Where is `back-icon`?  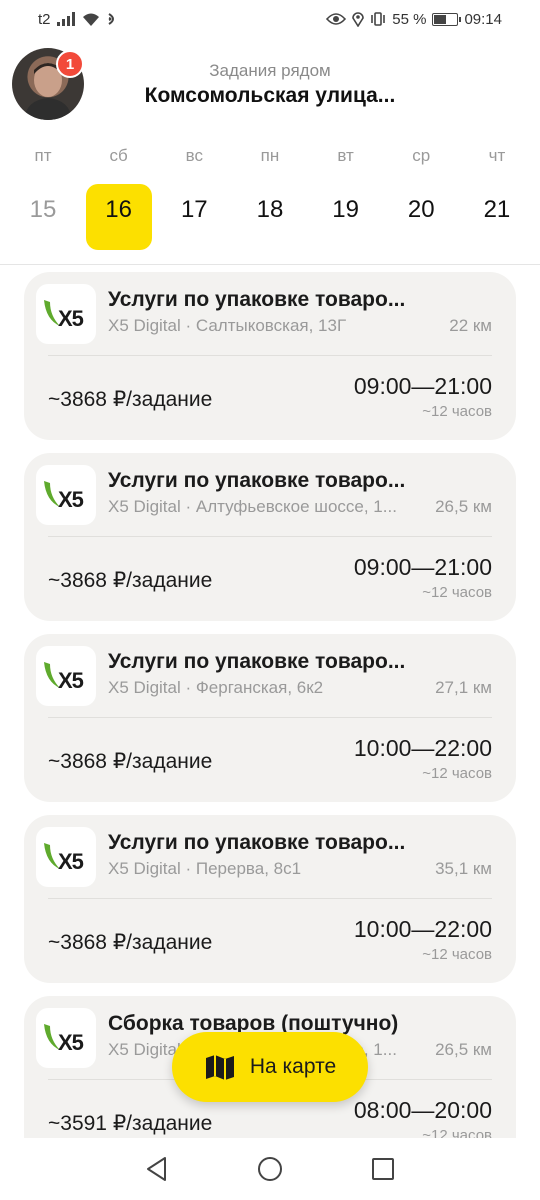
back-icon is located at coordinates (156, 1169).